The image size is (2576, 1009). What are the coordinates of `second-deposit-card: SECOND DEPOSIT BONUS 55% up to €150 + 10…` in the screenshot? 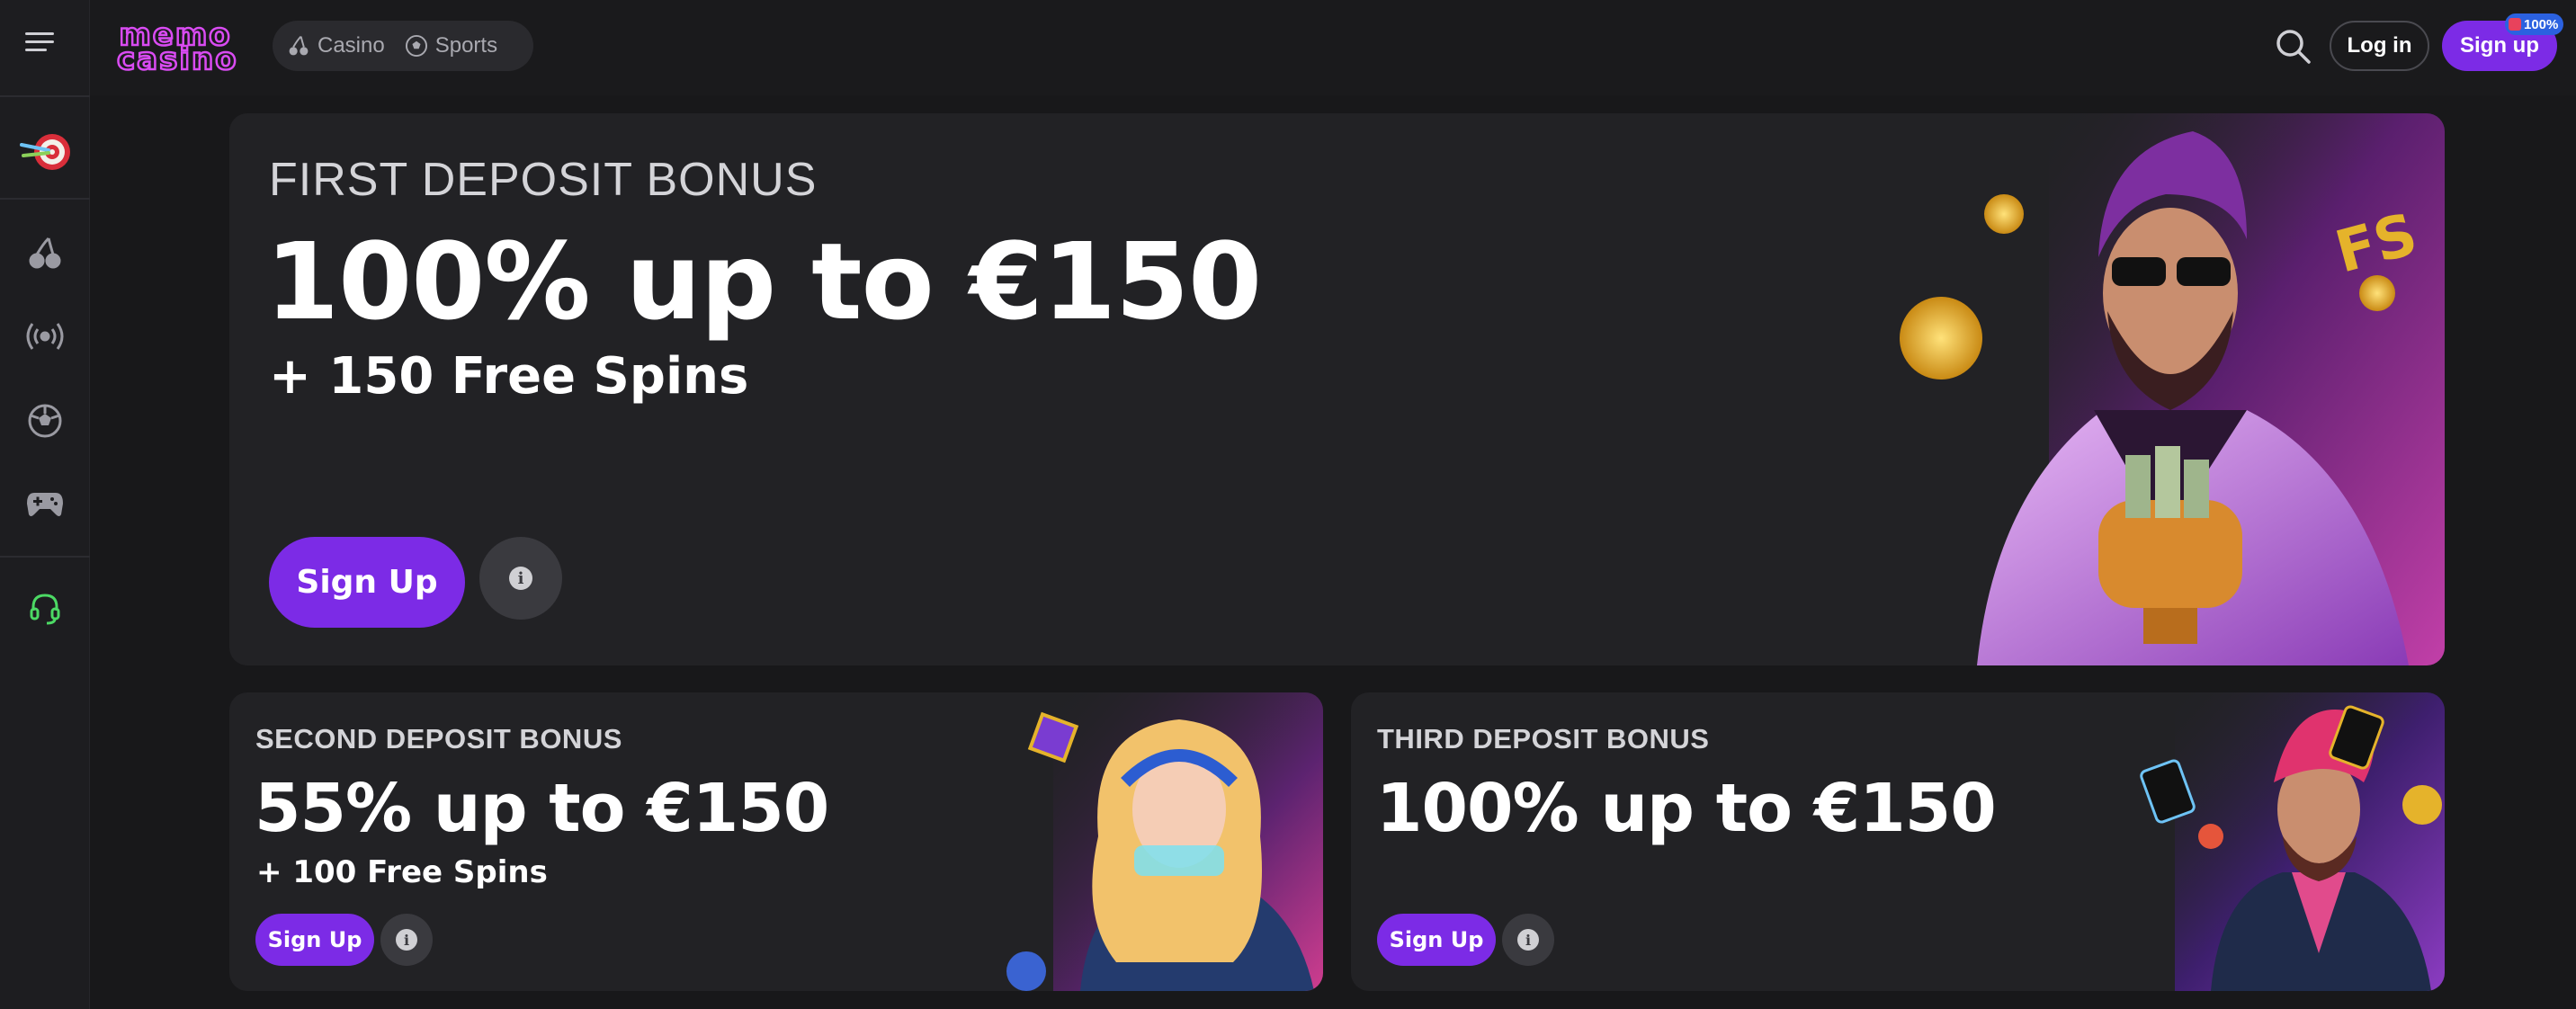 It's located at (776, 841).